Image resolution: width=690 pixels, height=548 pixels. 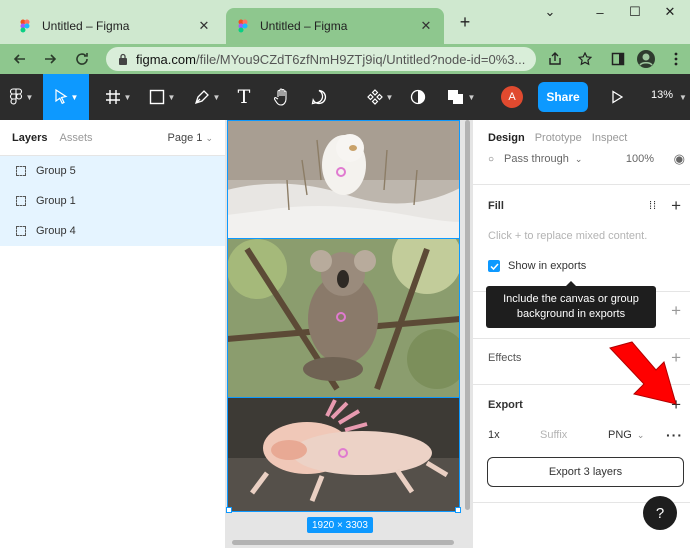 I want to click on layer-name: Group 4, so click(x=56, y=231).